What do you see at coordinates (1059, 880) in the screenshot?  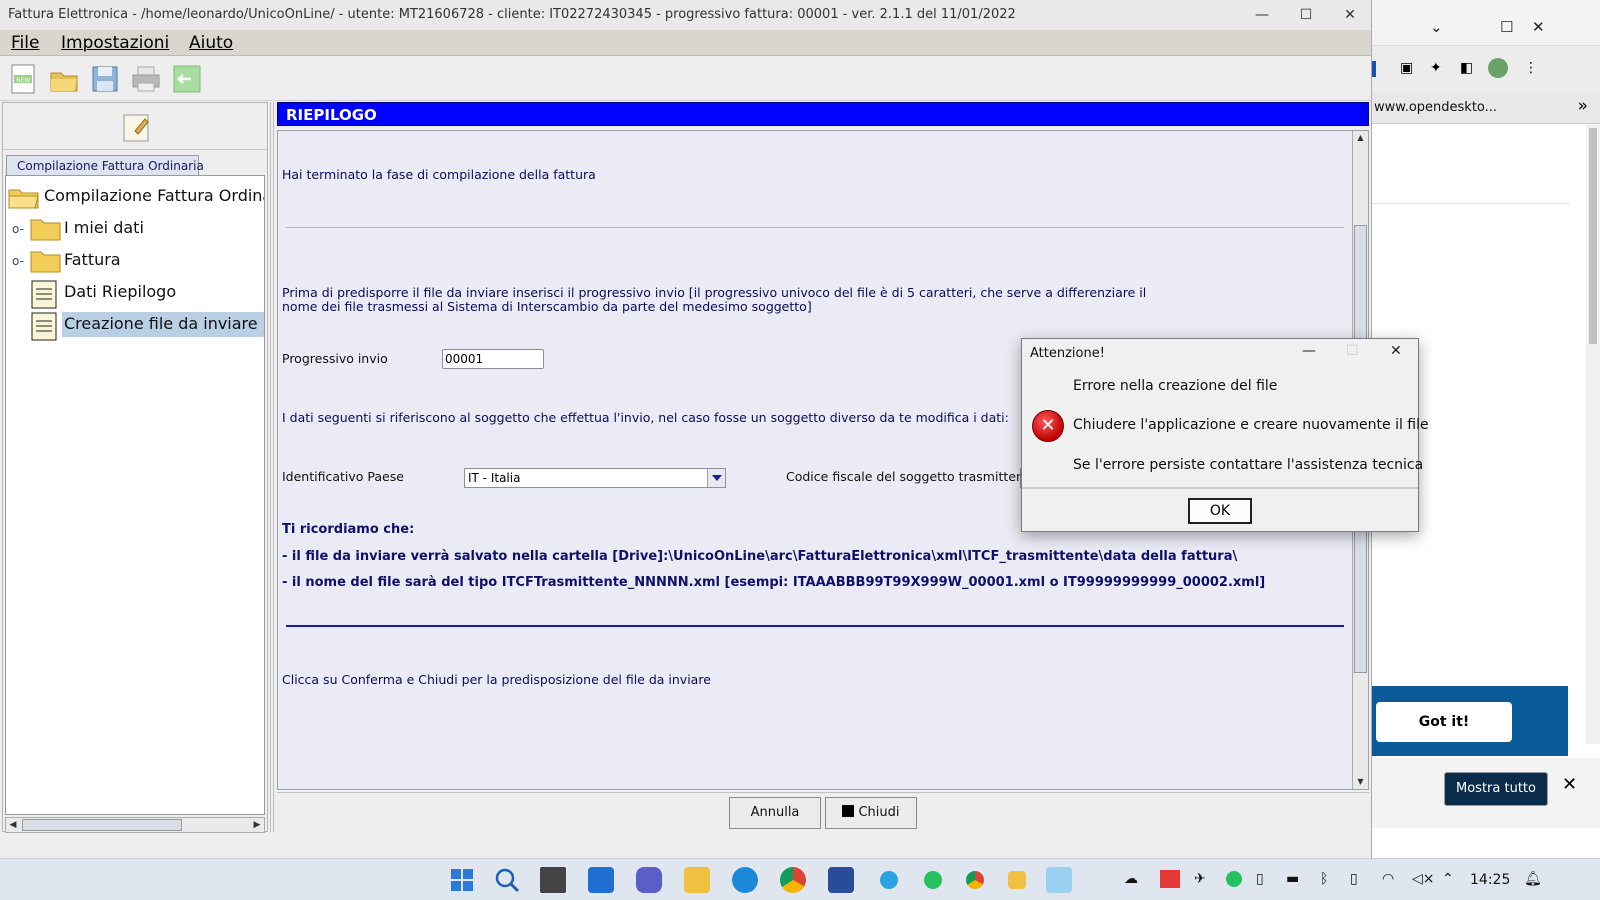 I see `app-g-icon` at bounding box center [1059, 880].